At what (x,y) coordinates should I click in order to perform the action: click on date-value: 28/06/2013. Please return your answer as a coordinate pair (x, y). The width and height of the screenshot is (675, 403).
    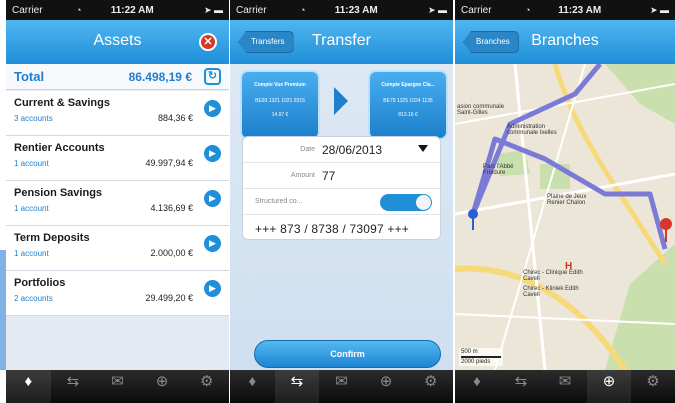
    Looking at the image, I should click on (352, 150).